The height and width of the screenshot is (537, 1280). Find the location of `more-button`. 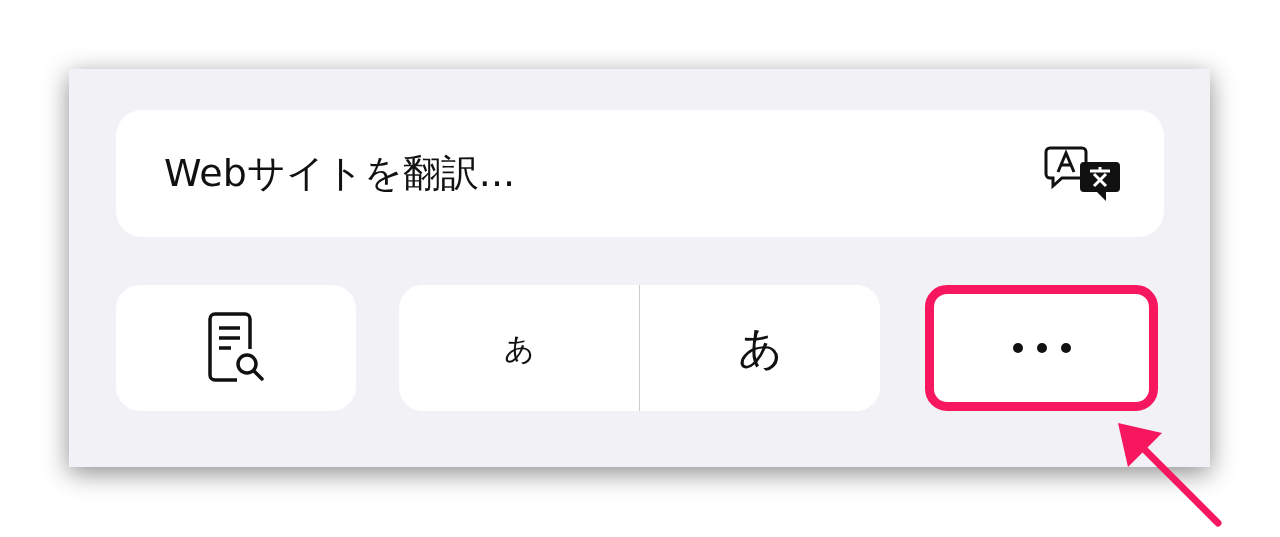

more-button is located at coordinates (1041, 348).